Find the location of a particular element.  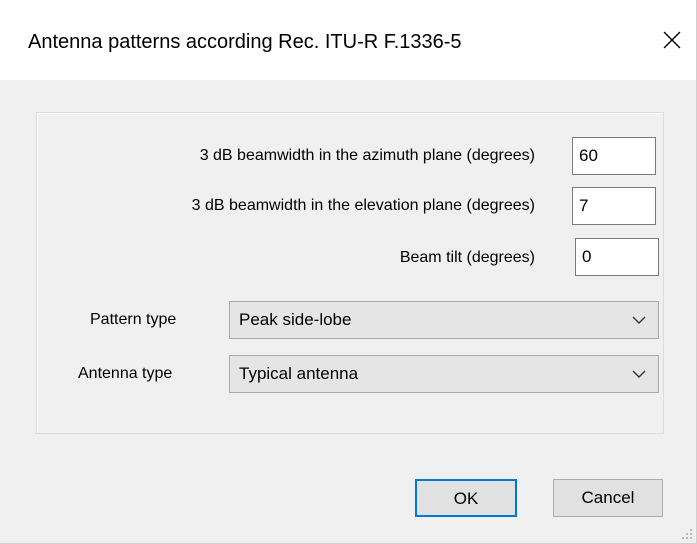

close-button is located at coordinates (672, 40).